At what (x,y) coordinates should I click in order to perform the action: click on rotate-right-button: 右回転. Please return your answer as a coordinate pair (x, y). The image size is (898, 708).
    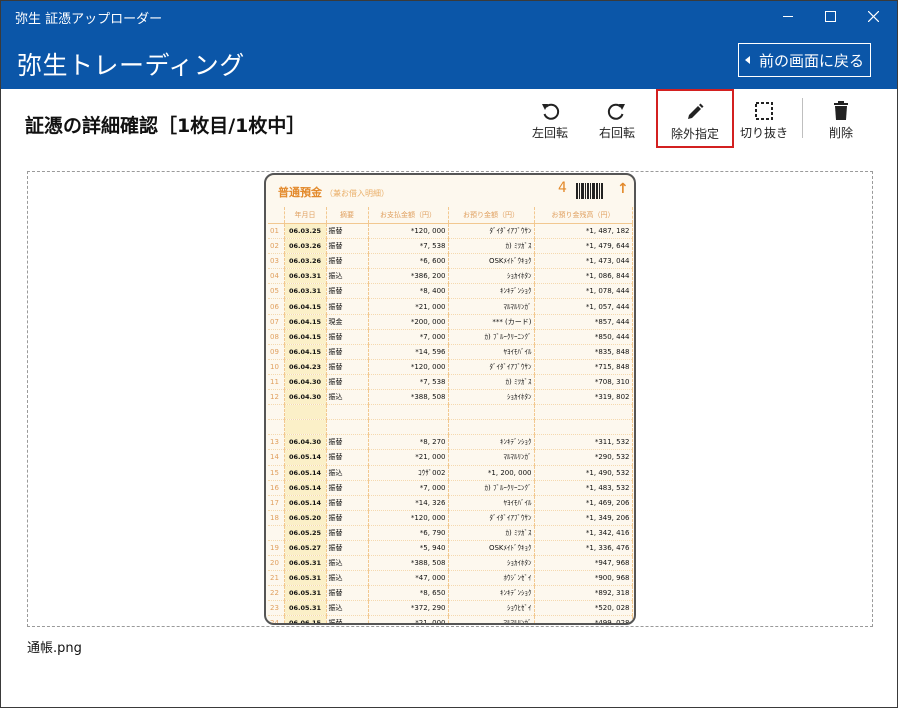
    Looking at the image, I should click on (617, 121).